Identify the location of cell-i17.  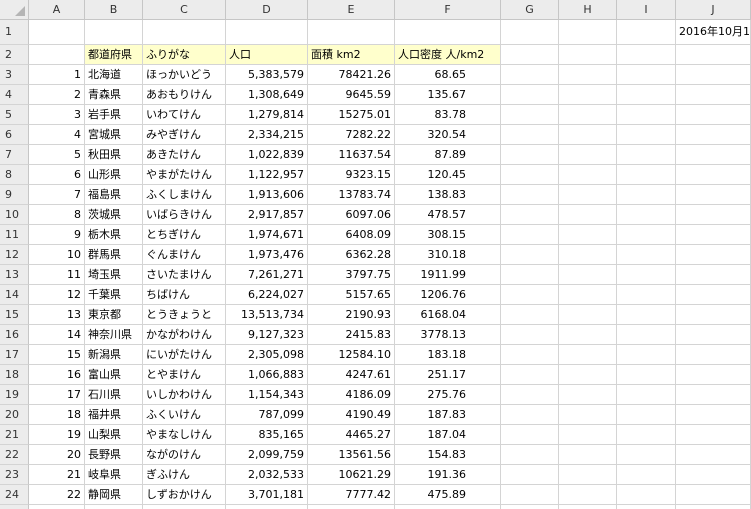
(646, 355).